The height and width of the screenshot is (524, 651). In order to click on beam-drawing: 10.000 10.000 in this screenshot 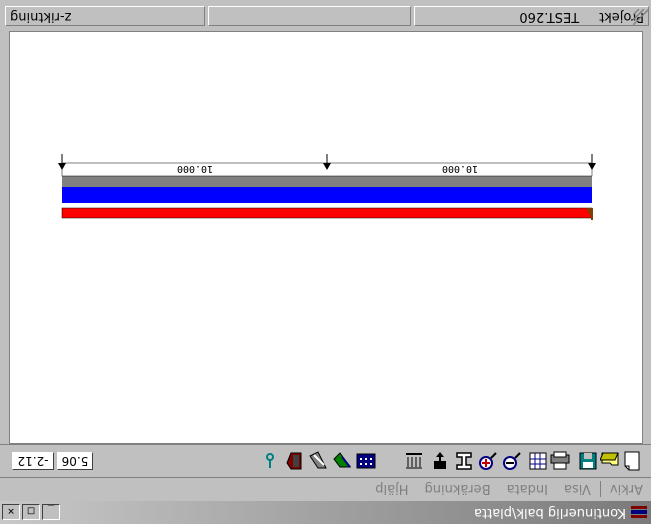, I will do `click(327, 187)`.